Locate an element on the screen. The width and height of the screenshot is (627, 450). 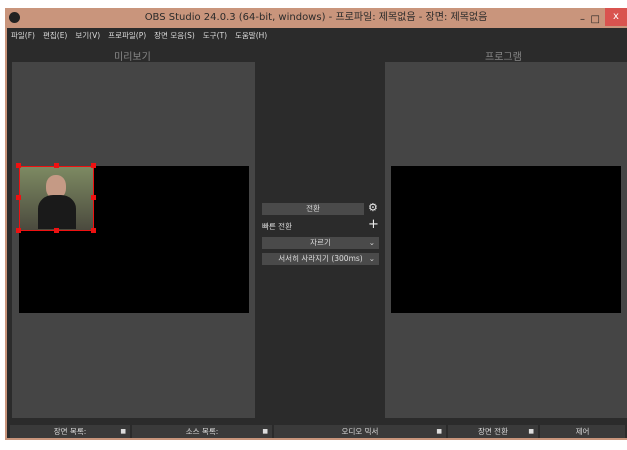
preview-label: 미리보기 is located at coordinates (132, 57).